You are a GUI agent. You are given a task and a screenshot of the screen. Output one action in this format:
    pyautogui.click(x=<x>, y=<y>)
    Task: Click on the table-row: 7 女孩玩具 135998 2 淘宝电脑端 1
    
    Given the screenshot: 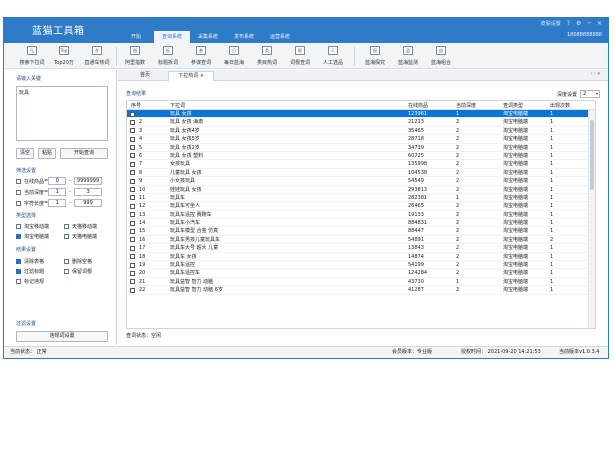 What is the action you would take?
    pyautogui.click(x=358, y=164)
    